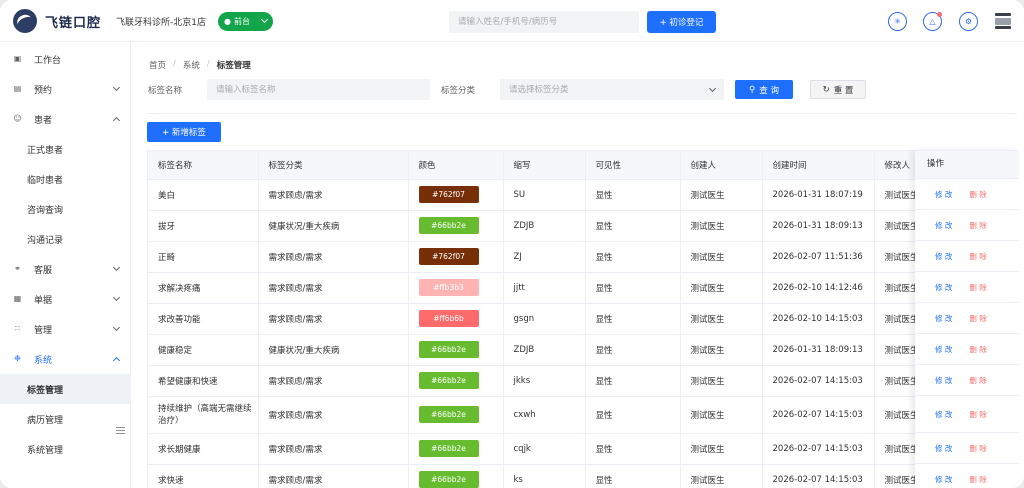 Image resolution: width=1024 pixels, height=488 pixels. I want to click on name-cell: 希望健康和快速, so click(203, 381).